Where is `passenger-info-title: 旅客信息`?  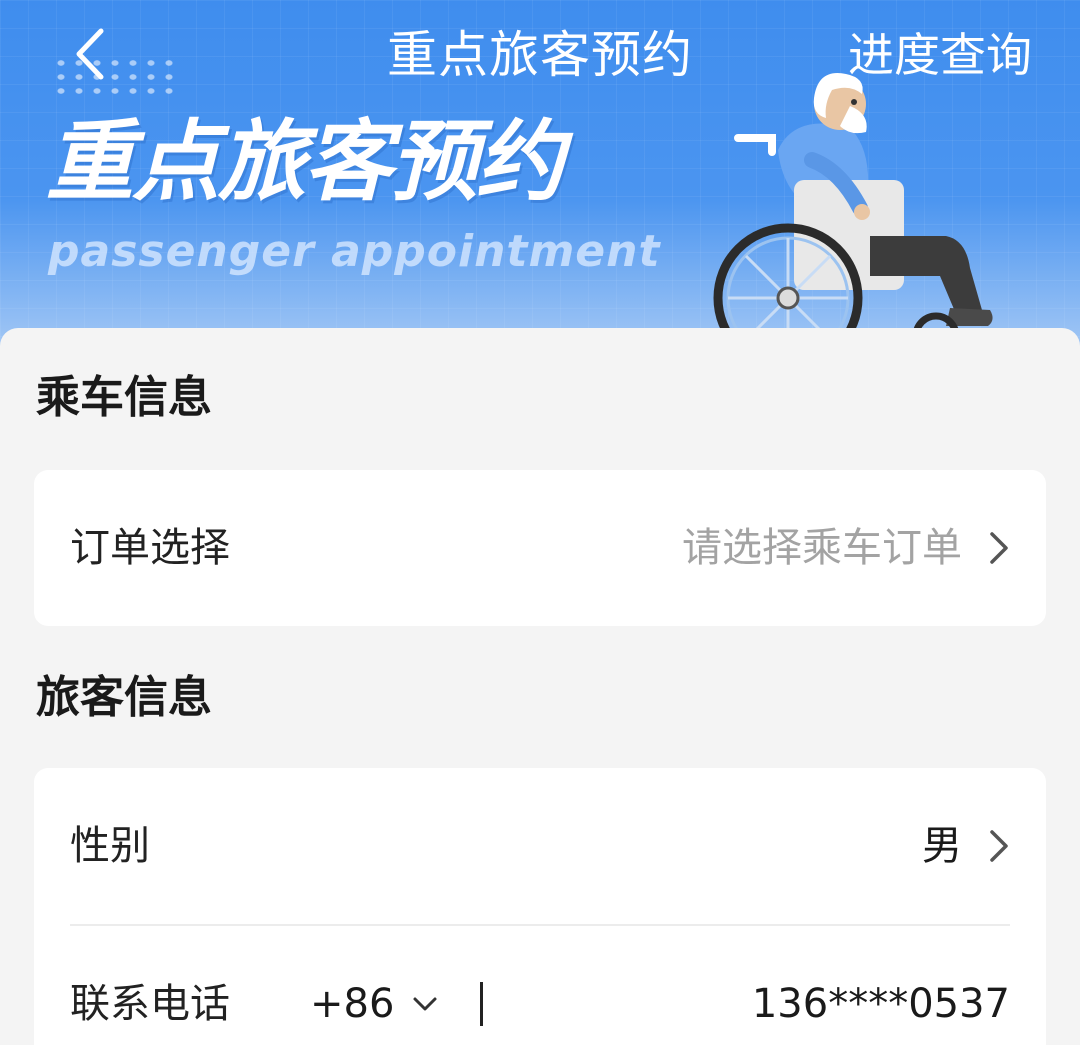
passenger-info-title: 旅客信息 is located at coordinates (124, 697).